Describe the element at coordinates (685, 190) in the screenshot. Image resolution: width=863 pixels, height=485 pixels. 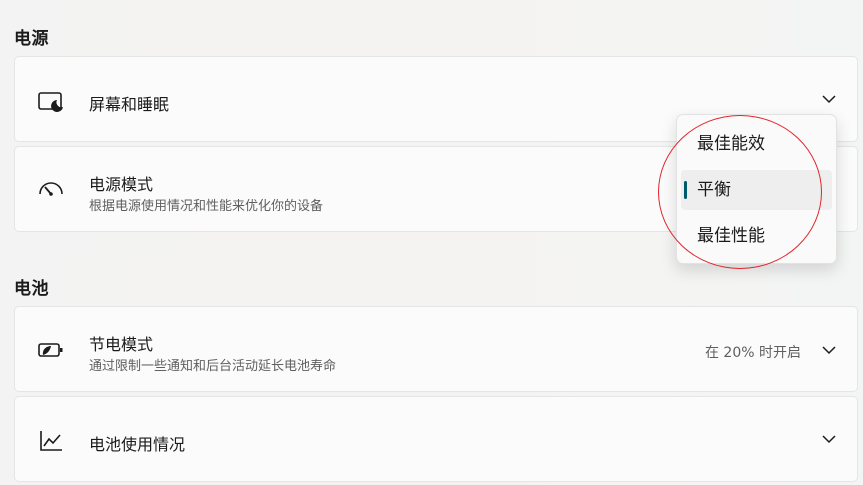
I see `selection-indicator` at that location.